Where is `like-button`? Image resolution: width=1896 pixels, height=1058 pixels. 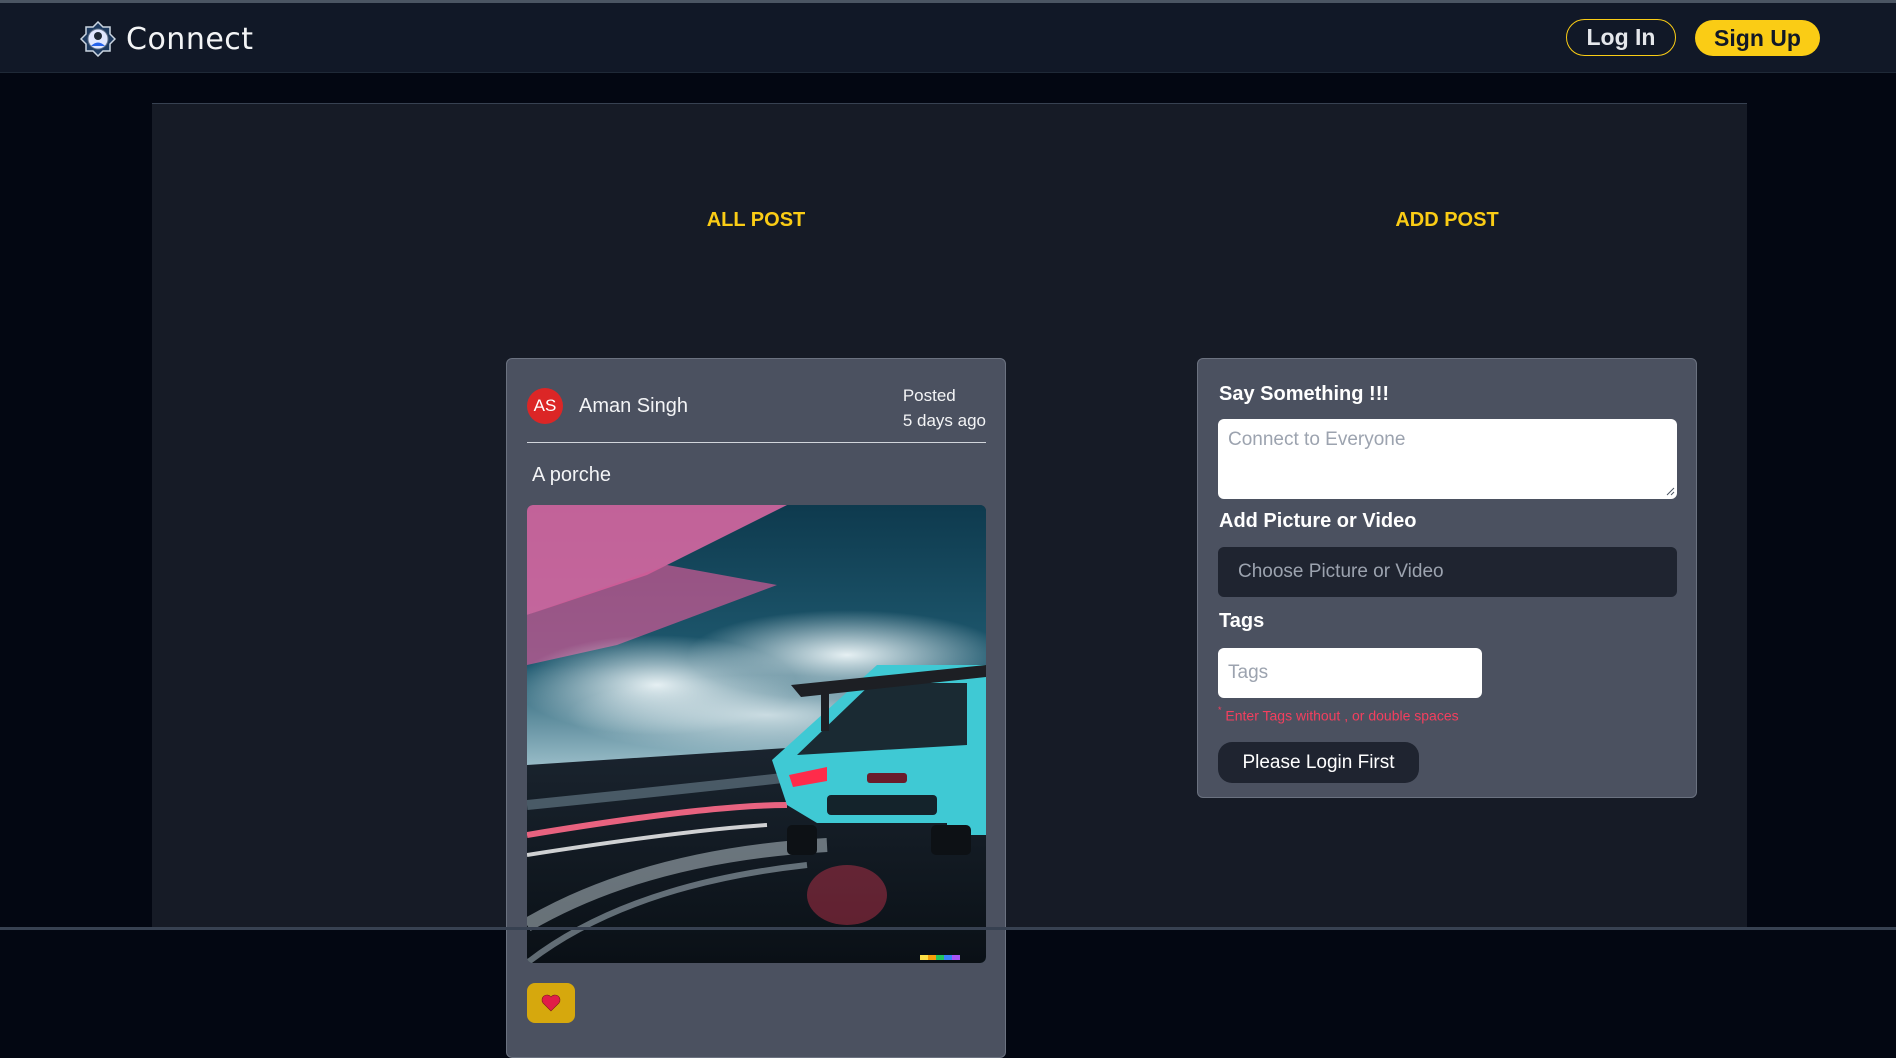
like-button is located at coordinates (551, 1003).